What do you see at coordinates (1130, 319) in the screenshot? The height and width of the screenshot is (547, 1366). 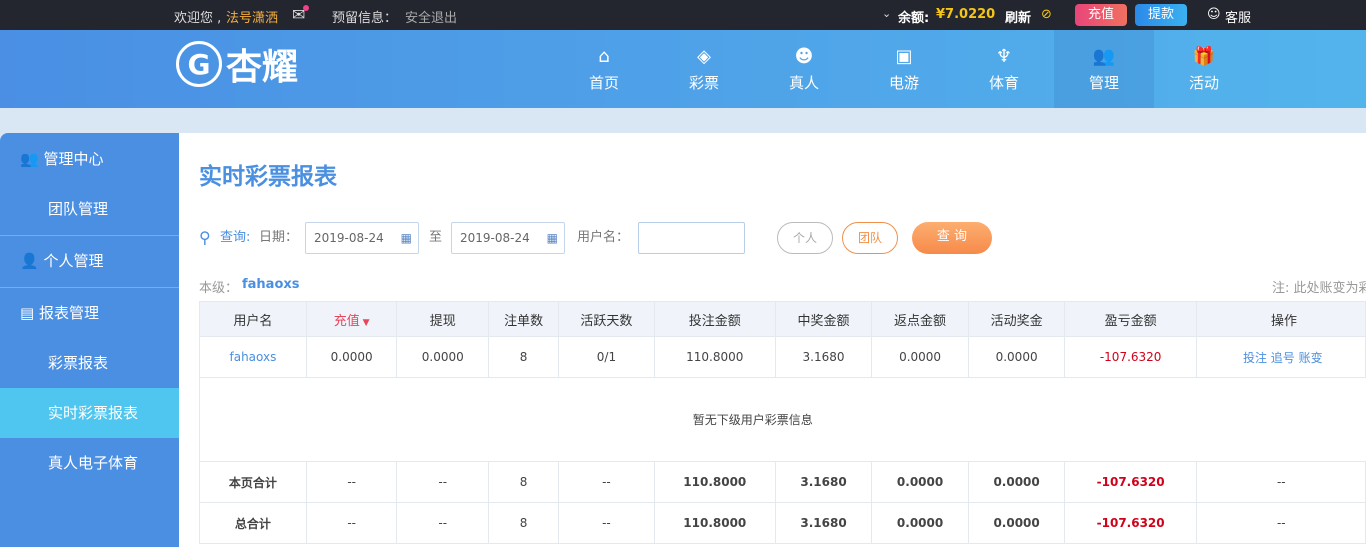 I see `col-profit: 盈亏金额` at bounding box center [1130, 319].